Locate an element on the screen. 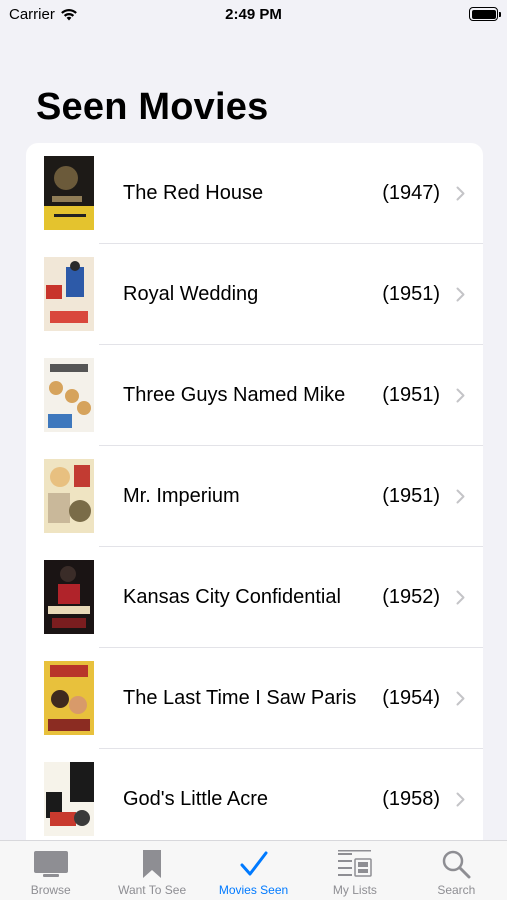  movie-title: God's Little Acre is located at coordinates (195, 799).